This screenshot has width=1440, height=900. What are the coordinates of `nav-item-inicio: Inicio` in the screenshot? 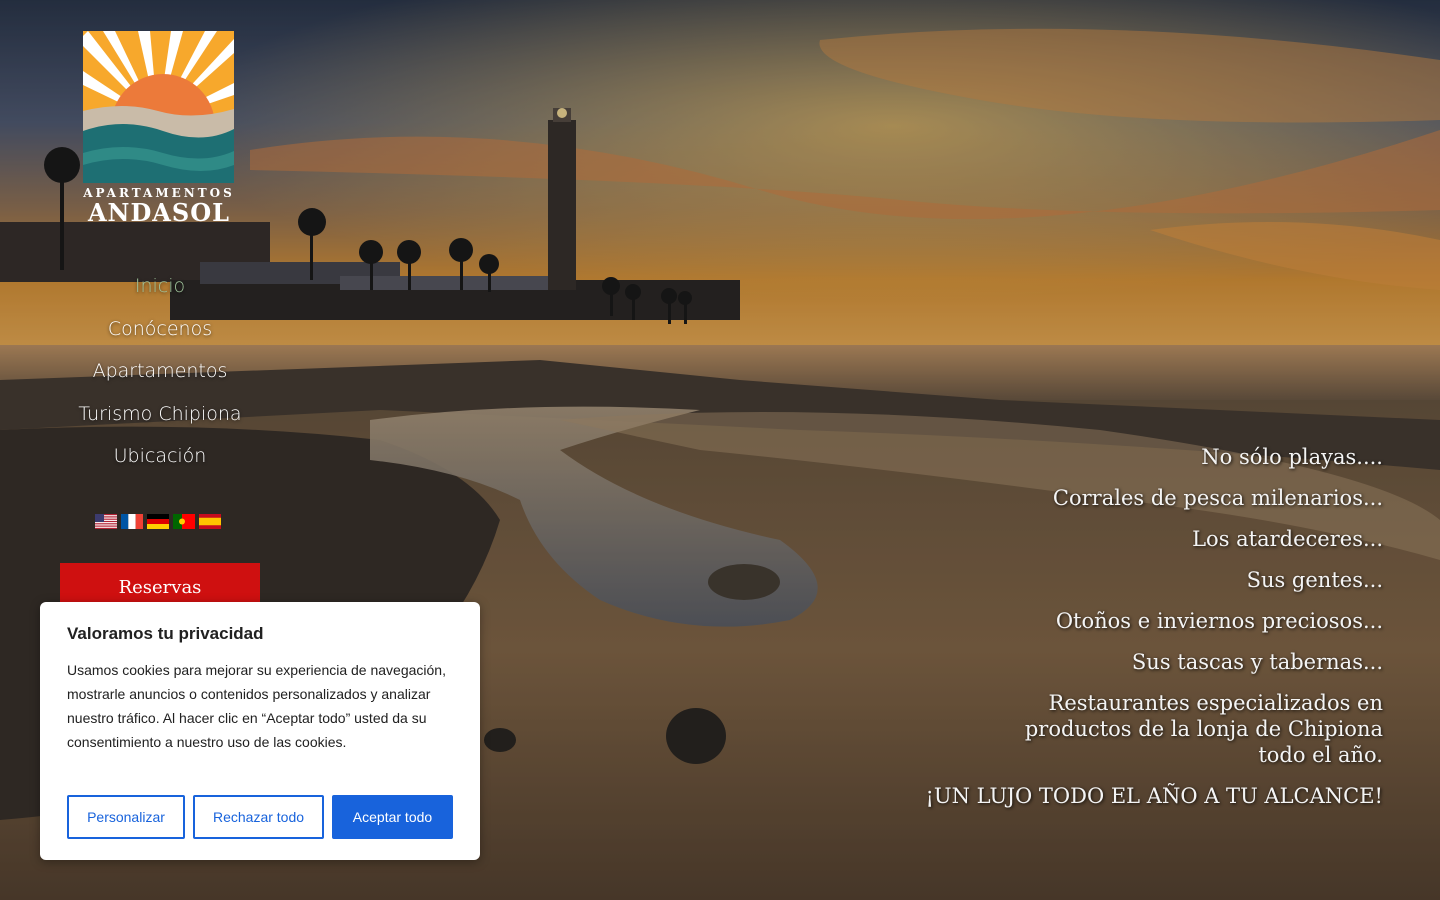 It's located at (160, 291).